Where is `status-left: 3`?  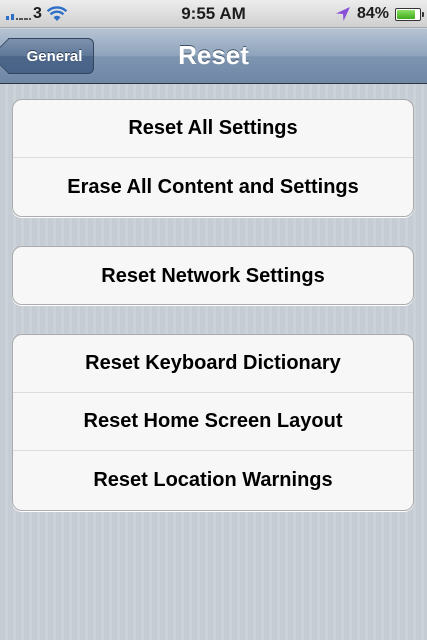
status-left: 3 is located at coordinates (37, 14).